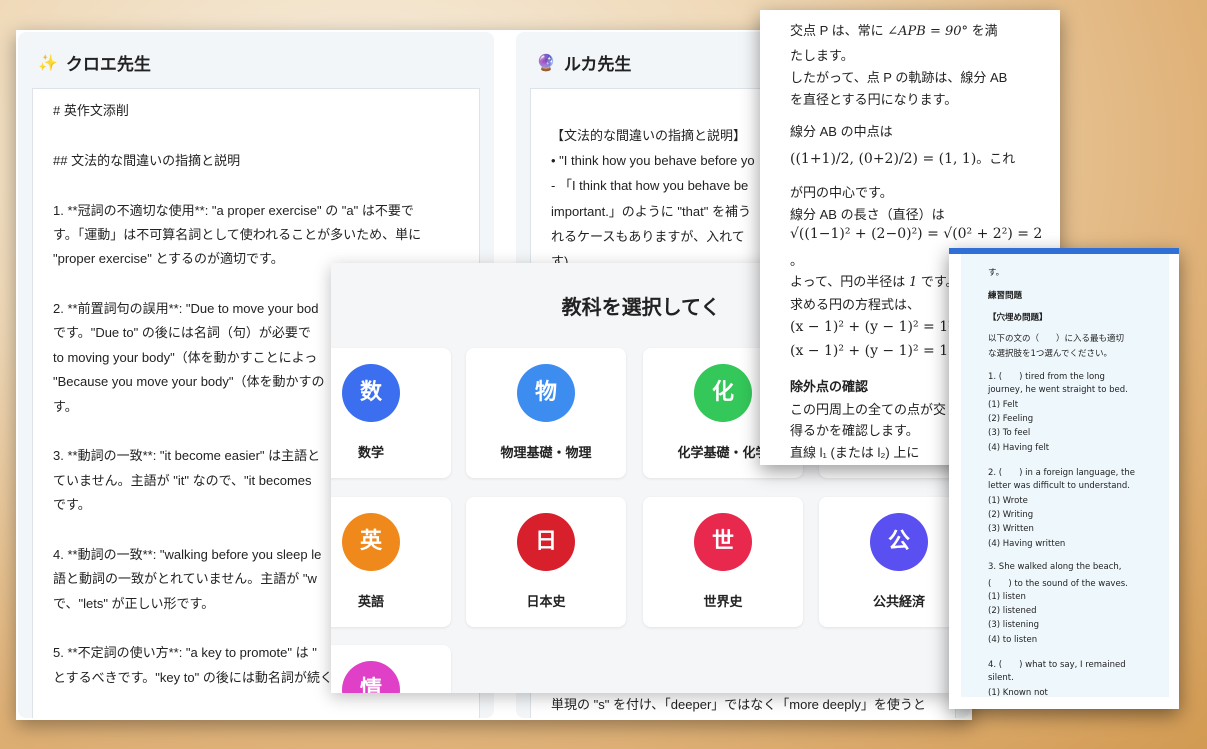 Image resolution: width=1207 pixels, height=749 pixels. Describe the element at coordinates (370, 453) in the screenshot. I see `subject-label: 数学` at that location.